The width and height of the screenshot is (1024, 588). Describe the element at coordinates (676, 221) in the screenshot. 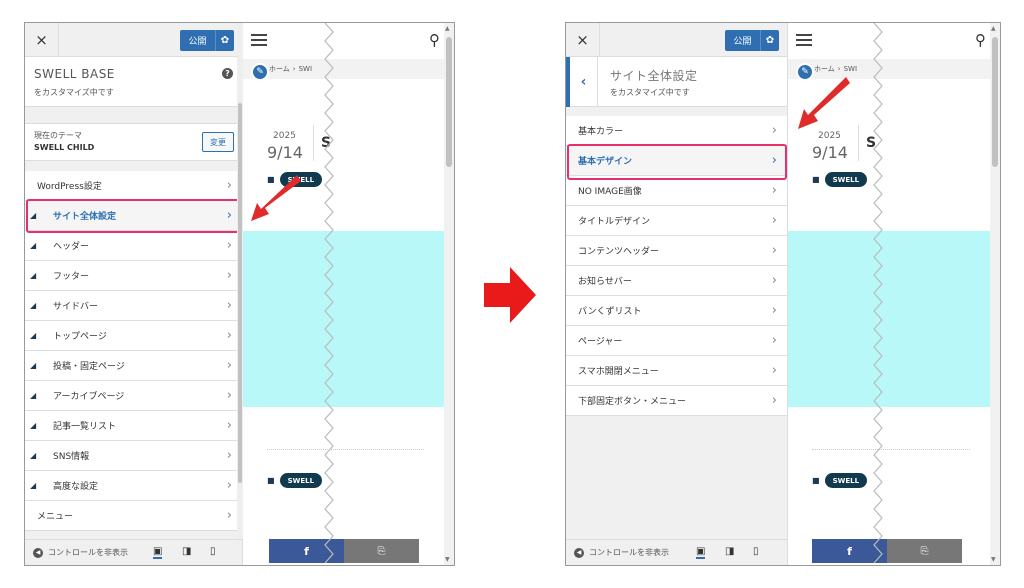

I see `section-item: タイトルデザイン ›` at that location.